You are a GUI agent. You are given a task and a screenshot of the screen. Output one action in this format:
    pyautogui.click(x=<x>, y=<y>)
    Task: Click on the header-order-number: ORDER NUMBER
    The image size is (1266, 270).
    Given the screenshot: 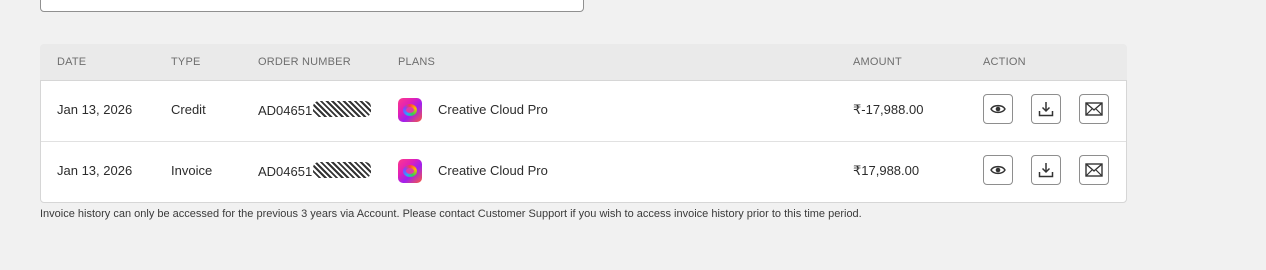 What is the action you would take?
    pyautogui.click(x=304, y=62)
    